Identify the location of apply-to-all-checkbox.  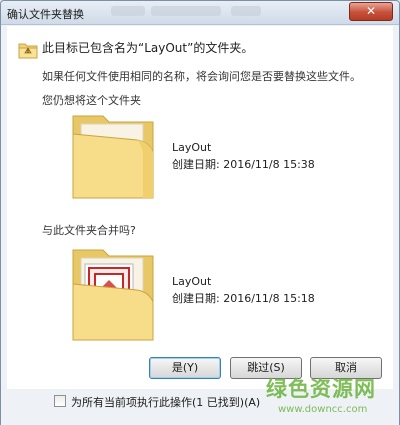
(60, 401).